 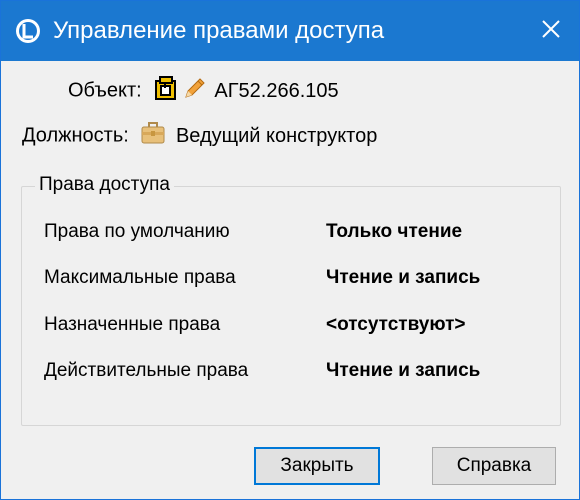 What do you see at coordinates (75, 135) in the screenshot?
I see `position-label: Должность:` at bounding box center [75, 135].